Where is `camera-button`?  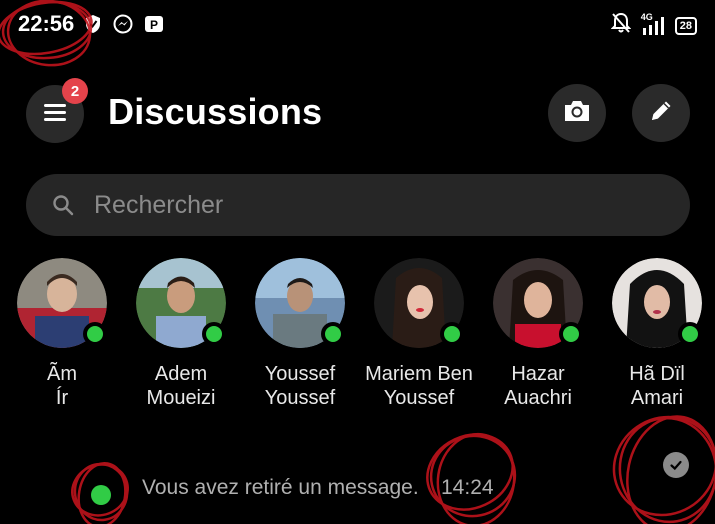 camera-button is located at coordinates (577, 113).